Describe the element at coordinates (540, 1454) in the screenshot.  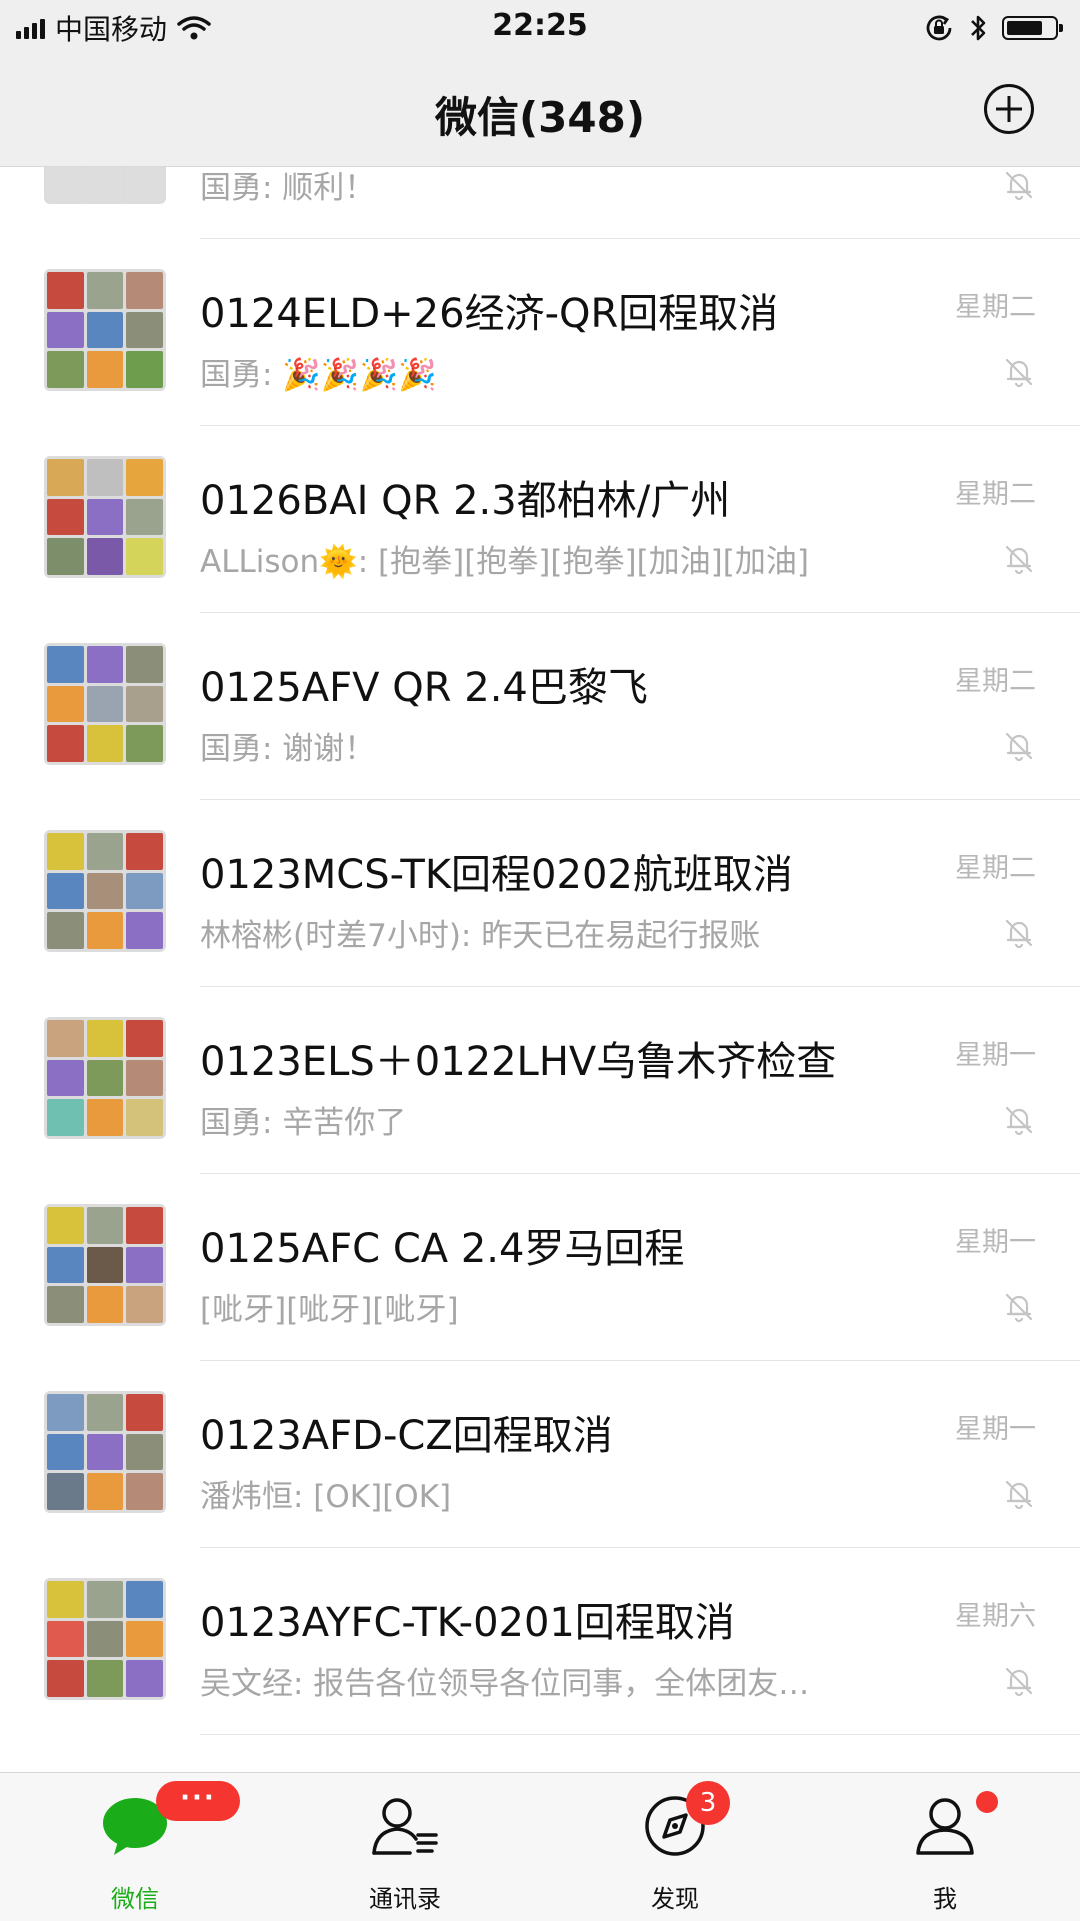
I see `chat-list-item: 0123AFD-CZ回程取消 潘炜恒: [OK][OK] 星期一` at that location.